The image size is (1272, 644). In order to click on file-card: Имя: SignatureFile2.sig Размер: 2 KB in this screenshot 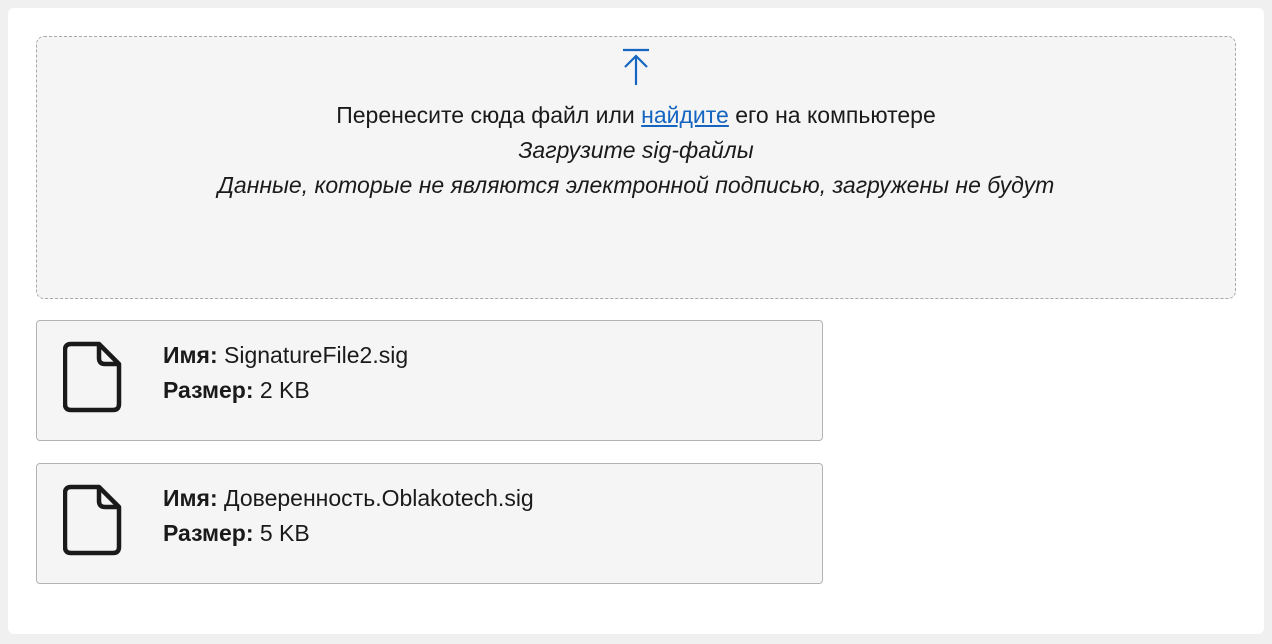, I will do `click(429, 380)`.